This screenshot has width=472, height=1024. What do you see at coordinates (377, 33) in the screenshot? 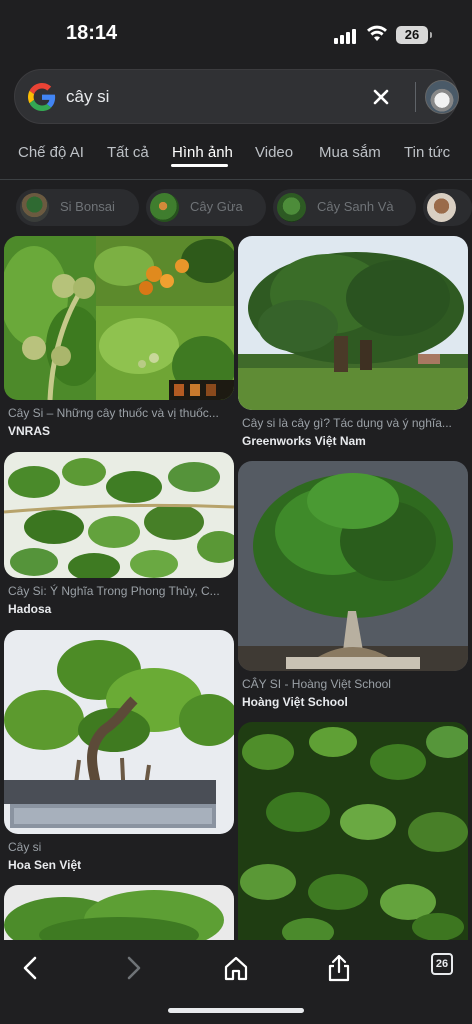
I see `wifi-icon` at bounding box center [377, 33].